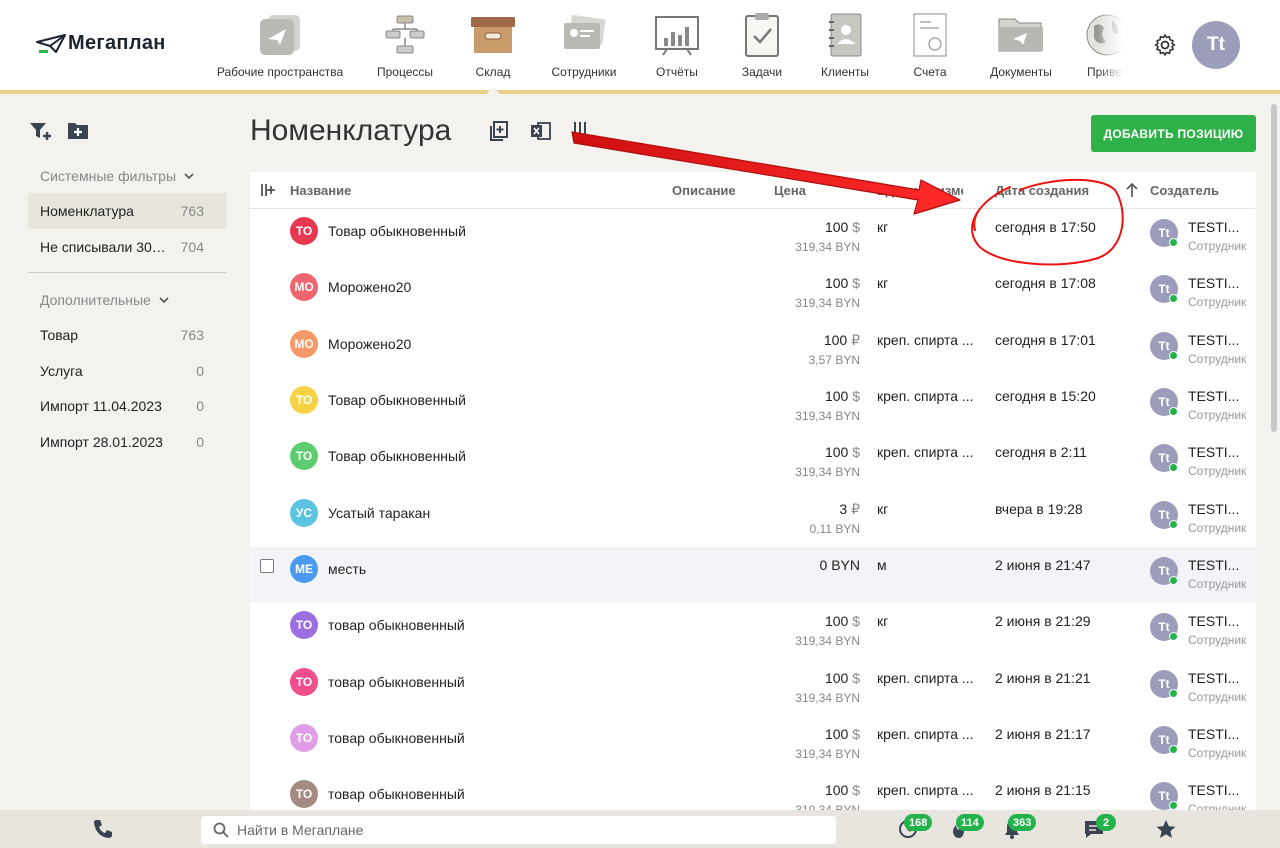 The image size is (1280, 848). Describe the element at coordinates (127, 442) in the screenshot. I see `sidebar-item-import-2023-01: Импорт 28.01.2023 0` at that location.